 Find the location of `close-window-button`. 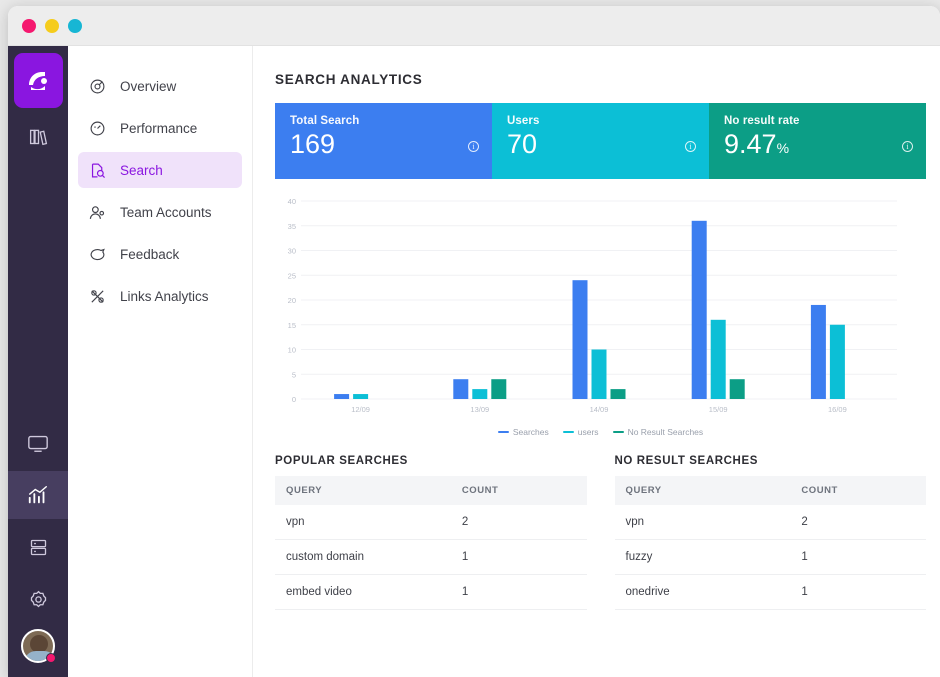

close-window-button is located at coordinates (29, 25).